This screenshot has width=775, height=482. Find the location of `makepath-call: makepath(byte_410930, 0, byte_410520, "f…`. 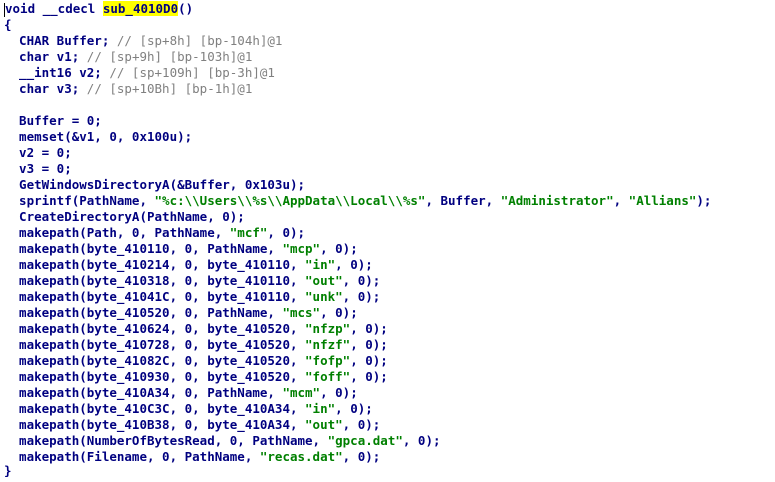

makepath-call: makepath(byte_410930, 0, byte_410520, "f… is located at coordinates (196, 377).